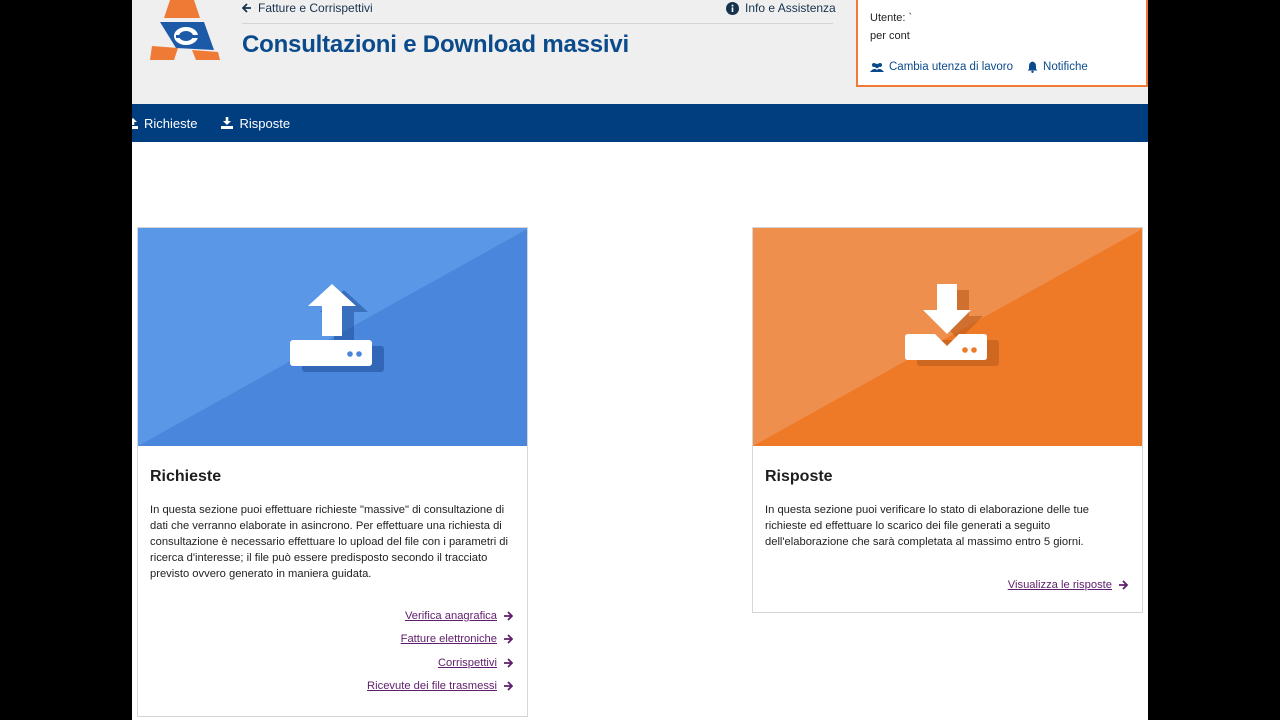 The image size is (1280, 720). I want to click on user-org: per cont, so click(890, 36).